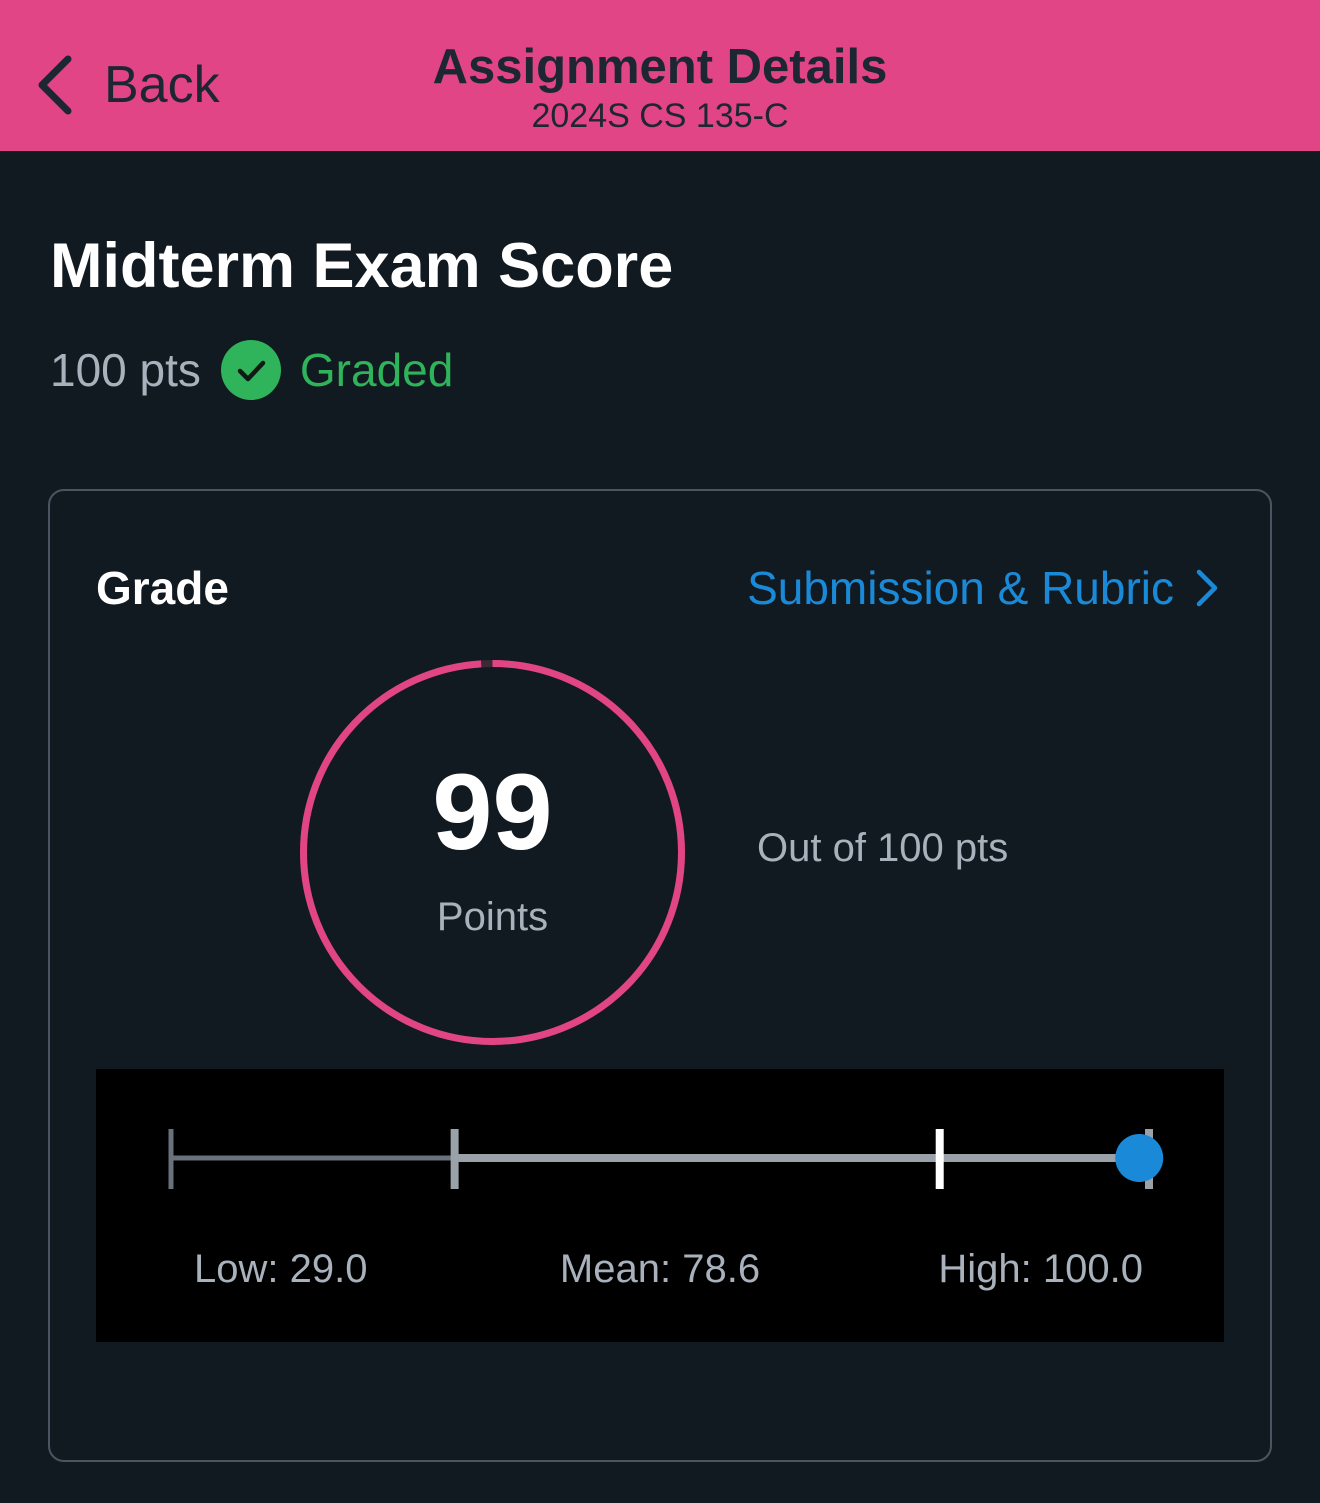  I want to click on assignment-meta: 100 pts Graded, so click(251, 370).